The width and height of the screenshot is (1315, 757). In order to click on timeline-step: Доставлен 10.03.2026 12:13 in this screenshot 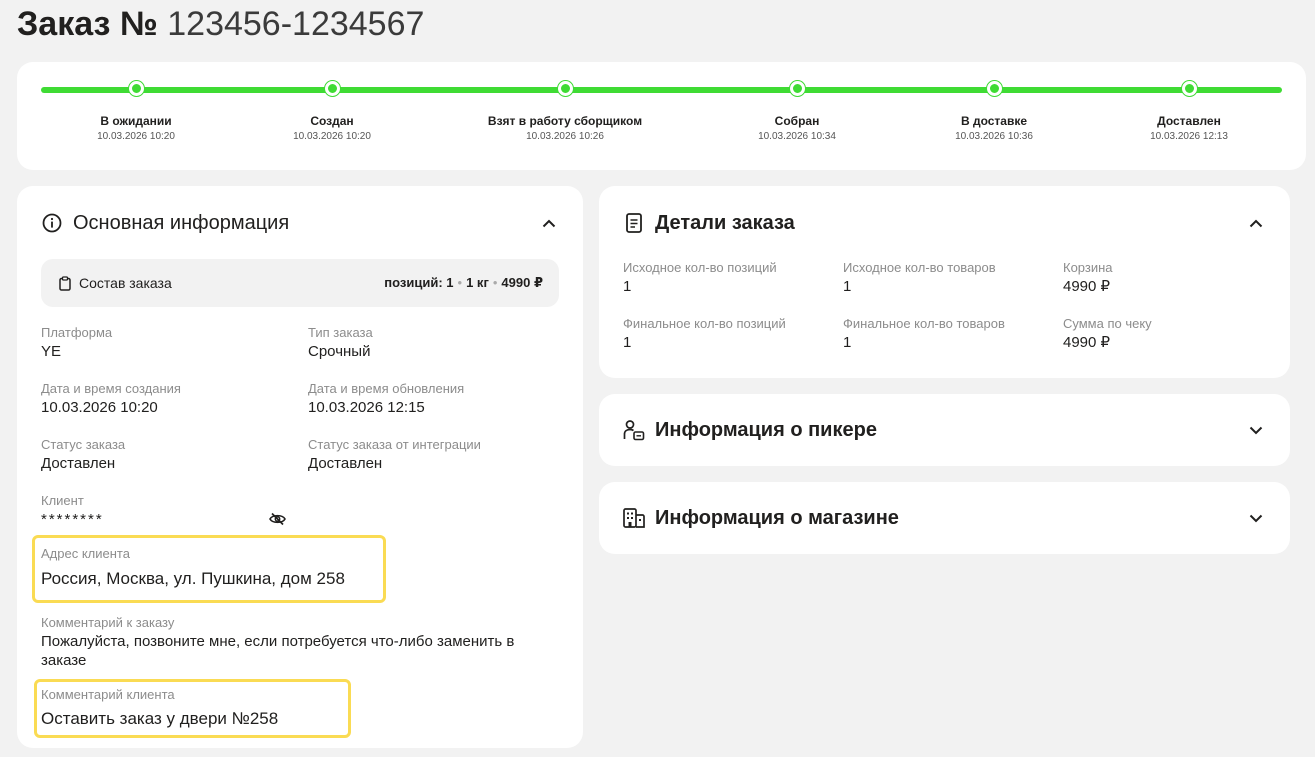, I will do `click(1189, 112)`.